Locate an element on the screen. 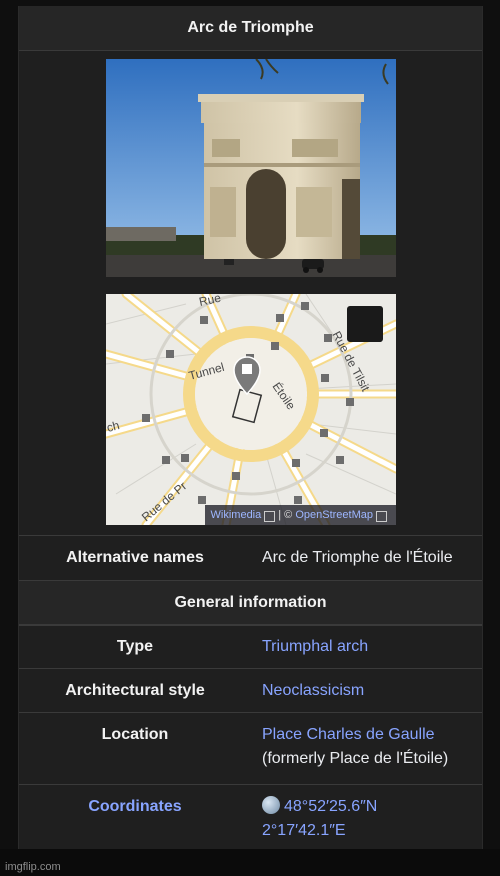  label-alternative-names: Alternative names is located at coordinates (135, 557).